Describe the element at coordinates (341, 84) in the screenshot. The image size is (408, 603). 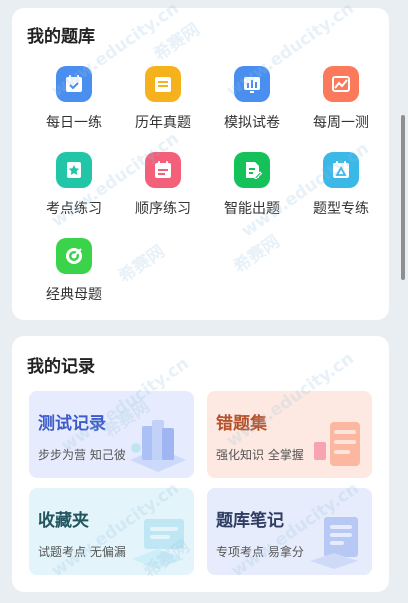
I see `trend-line-icon` at that location.